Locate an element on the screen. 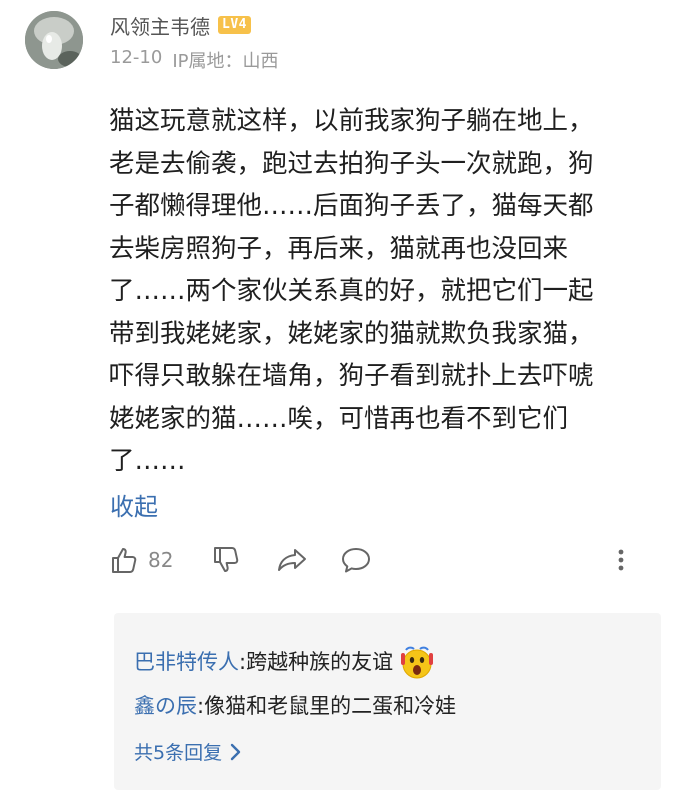 The image size is (684, 800). avatar is located at coordinates (54, 40).